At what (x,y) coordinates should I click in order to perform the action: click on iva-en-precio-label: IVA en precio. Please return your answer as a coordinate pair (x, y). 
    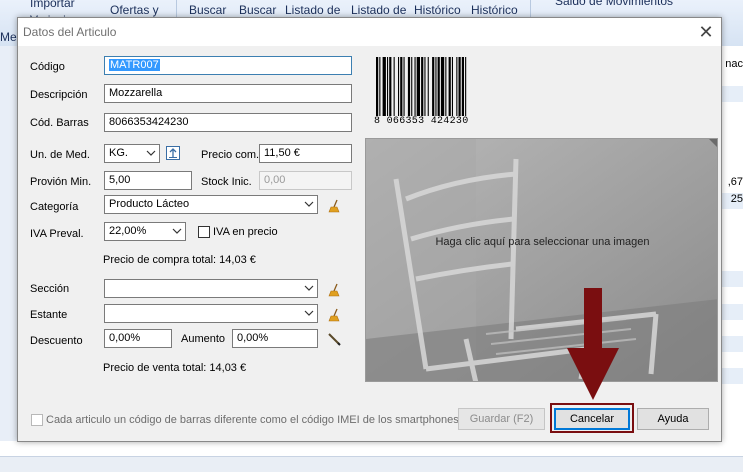
    Looking at the image, I should click on (245, 232).